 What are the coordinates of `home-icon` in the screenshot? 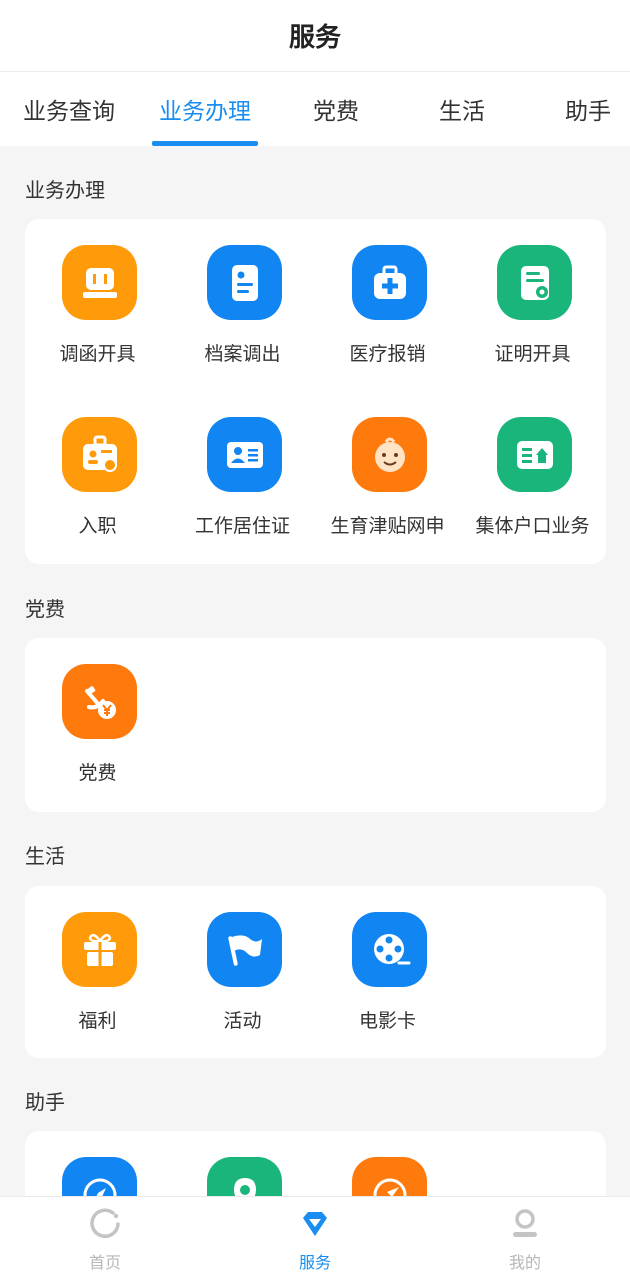 It's located at (105, 1223).